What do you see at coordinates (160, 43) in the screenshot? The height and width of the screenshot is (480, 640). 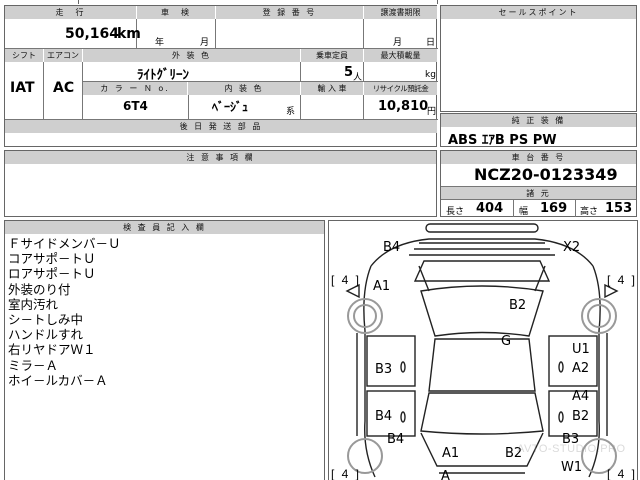 I see `inspection-year-unit: 年` at bounding box center [160, 43].